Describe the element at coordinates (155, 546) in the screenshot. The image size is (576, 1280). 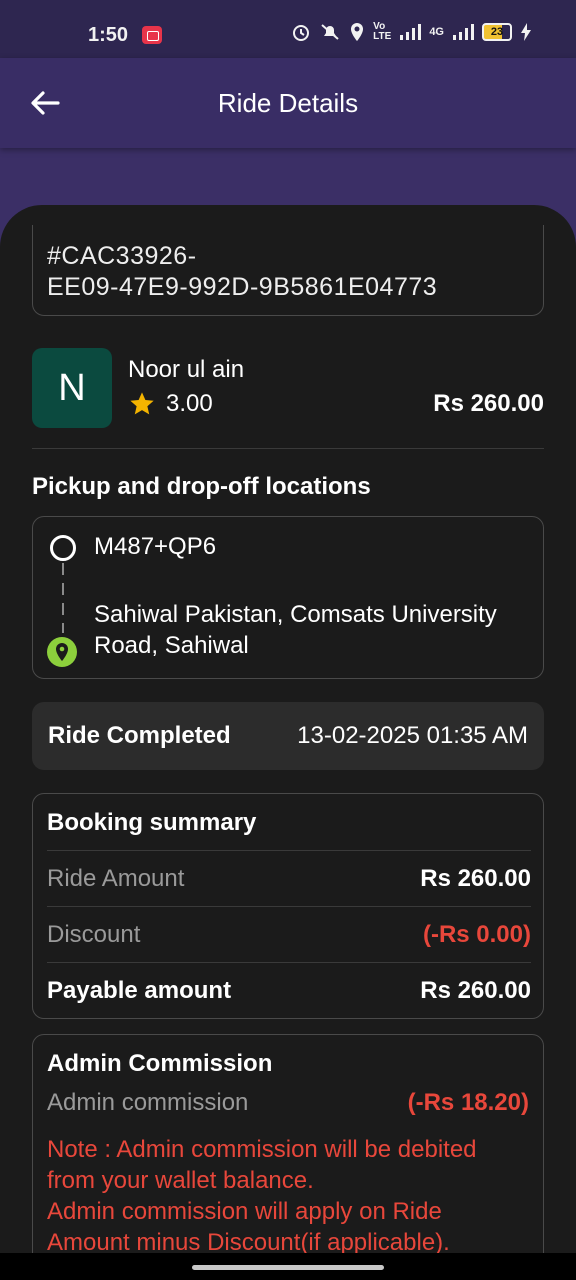
I see `pickup-location: M487+QP6` at that location.